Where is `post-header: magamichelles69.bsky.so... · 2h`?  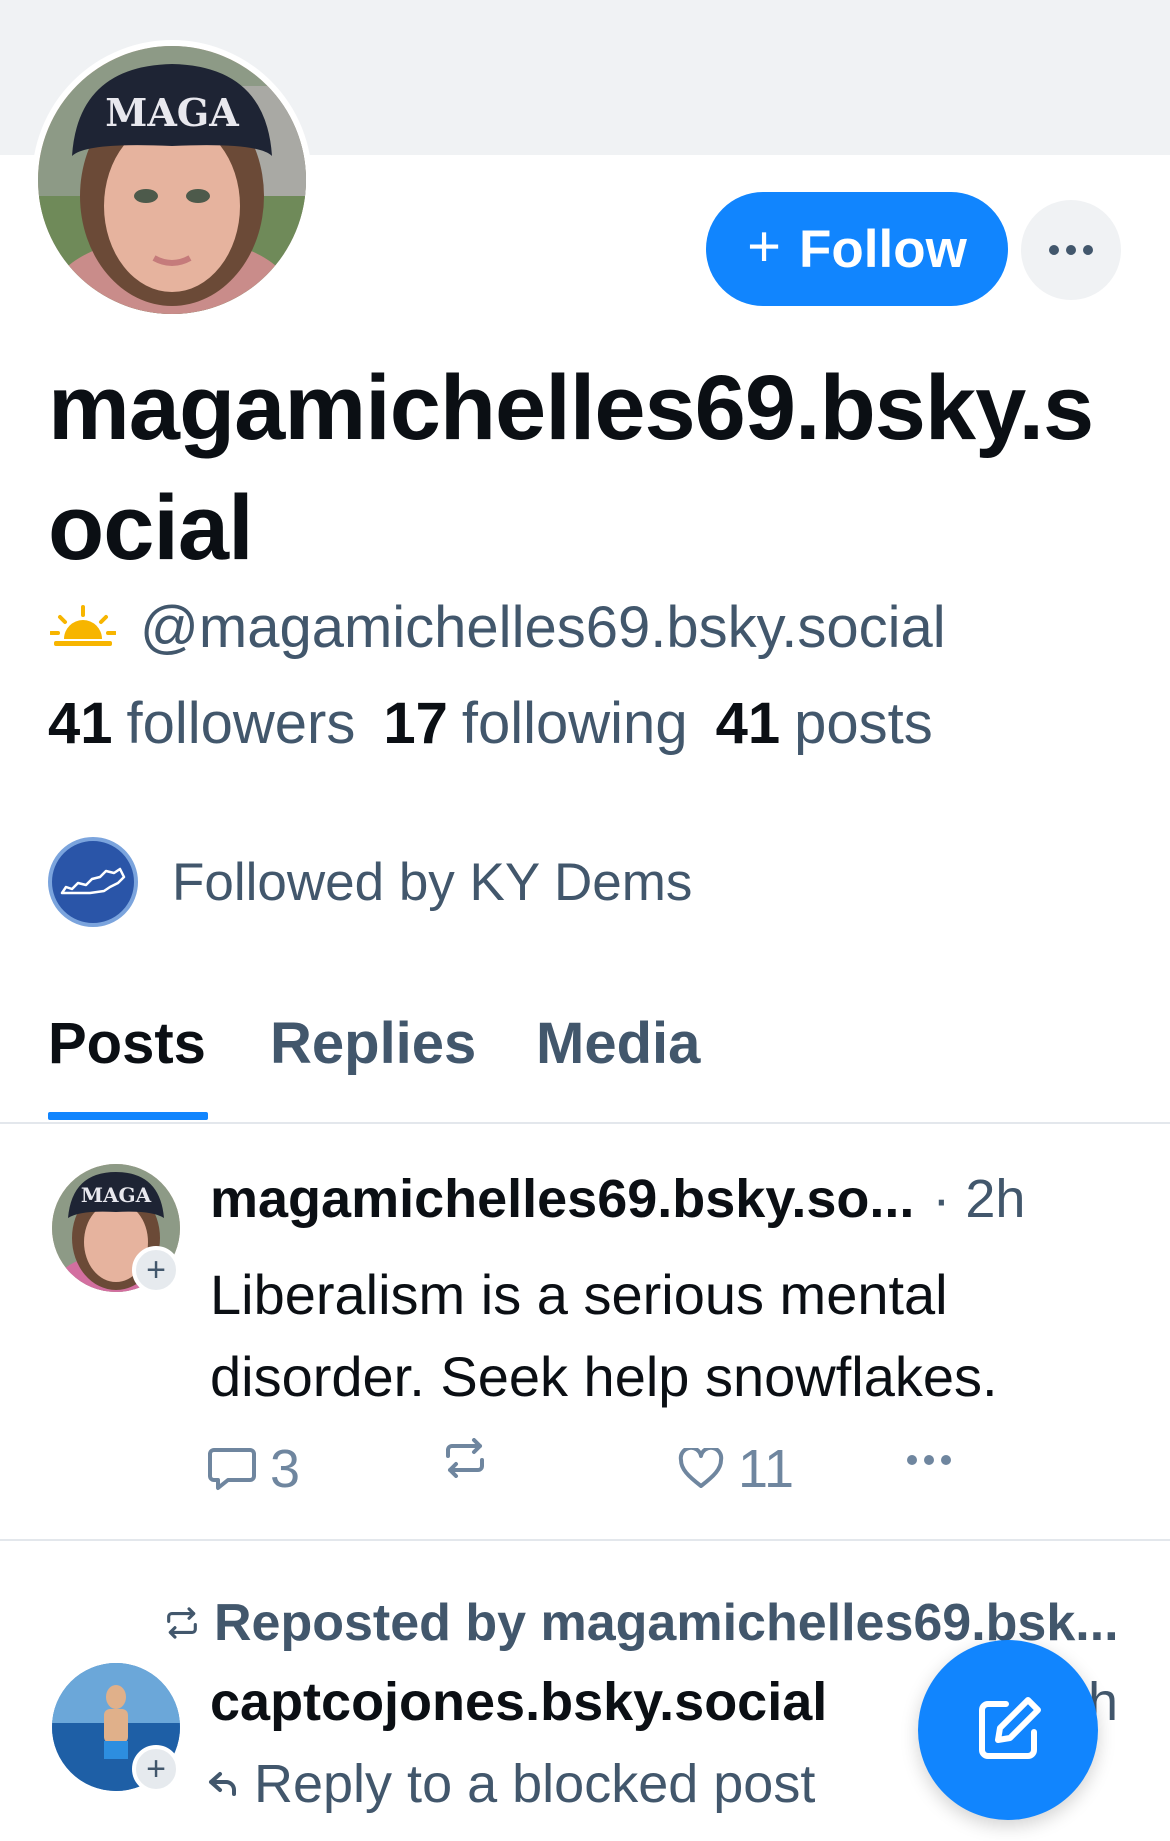
post-header: magamichelles69.bsky.so... · 2h is located at coordinates (670, 1199).